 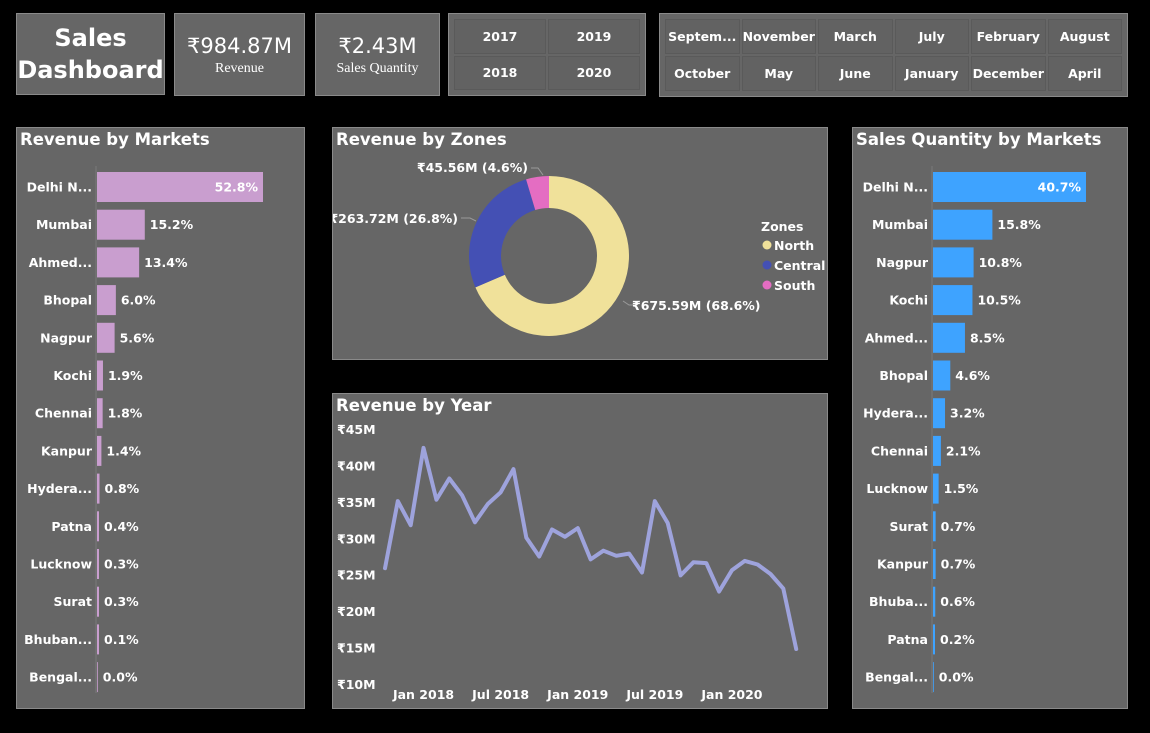 I want to click on quantity-market-category-label: Bhopal, so click(x=903, y=375).